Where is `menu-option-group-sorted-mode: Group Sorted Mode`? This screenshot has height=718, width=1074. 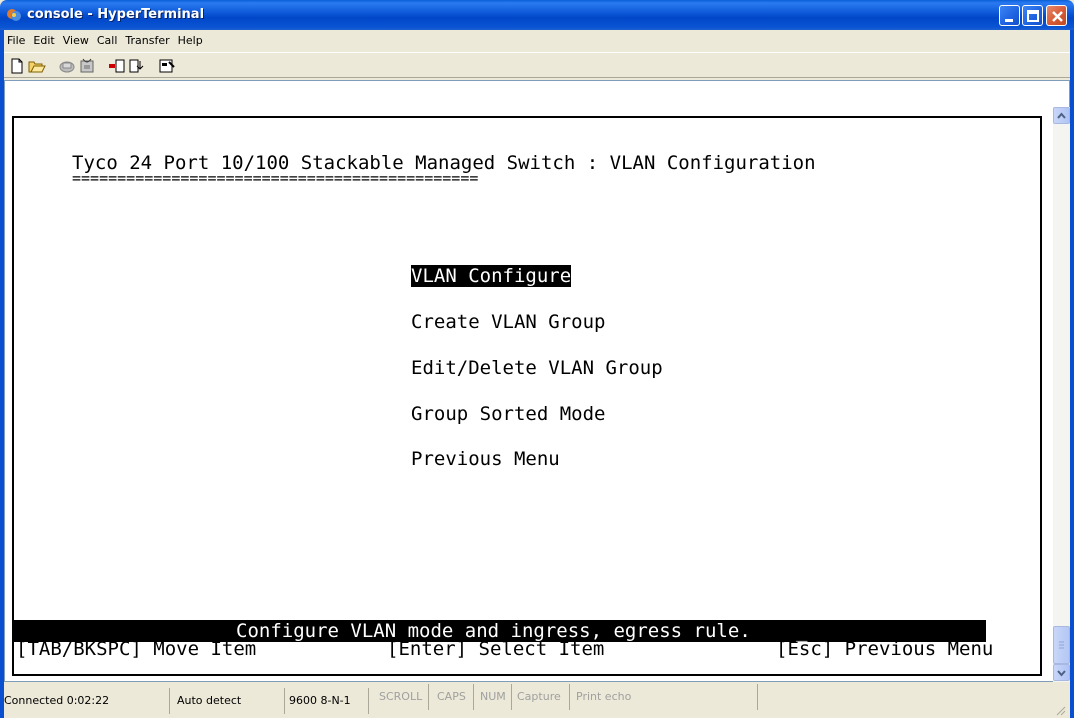 menu-option-group-sorted-mode: Group Sorted Mode is located at coordinates (508, 414).